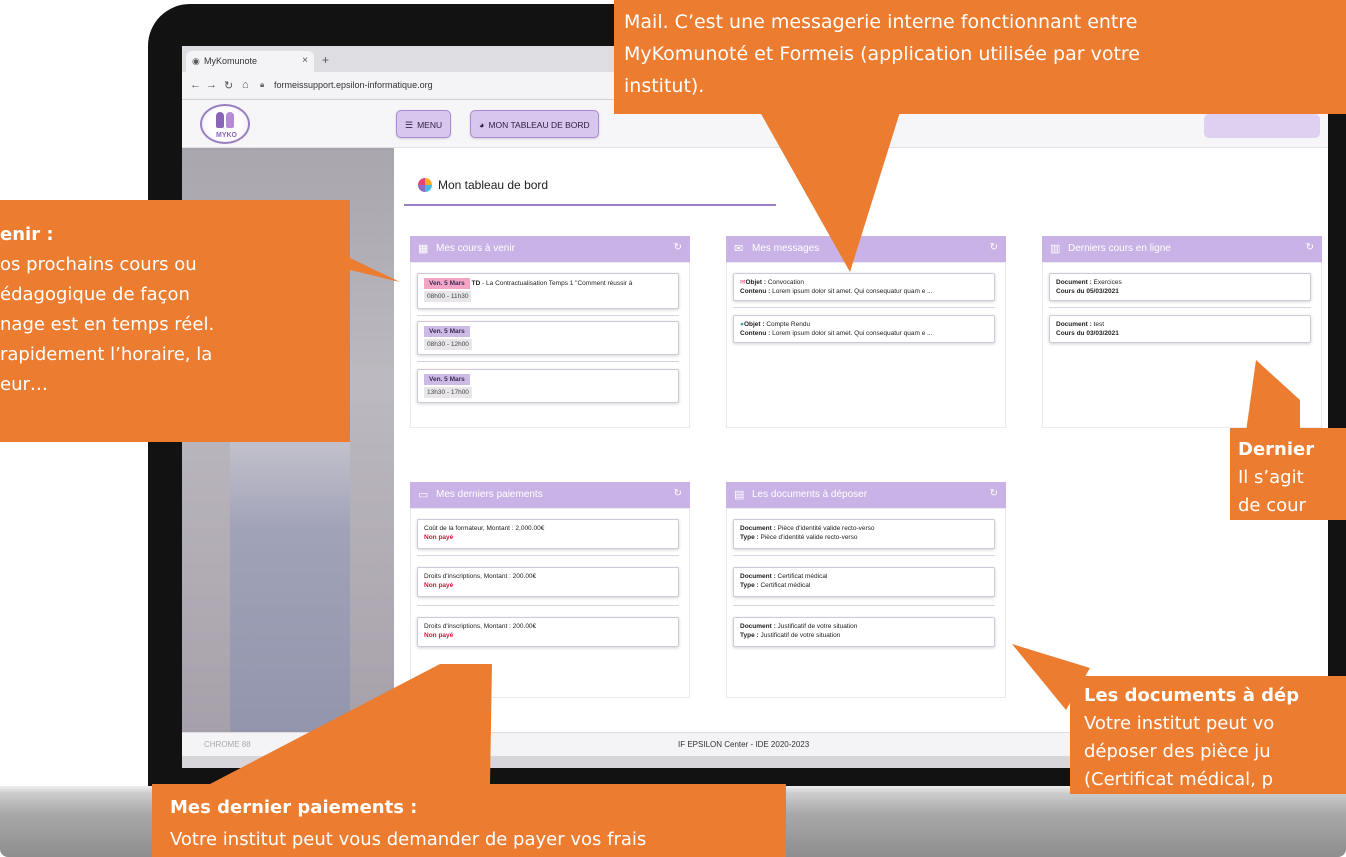 Image resolution: width=1346 pixels, height=857 pixels. I want to click on dashboard-button-label: MON TABLEAU DE BORD, so click(539, 125).